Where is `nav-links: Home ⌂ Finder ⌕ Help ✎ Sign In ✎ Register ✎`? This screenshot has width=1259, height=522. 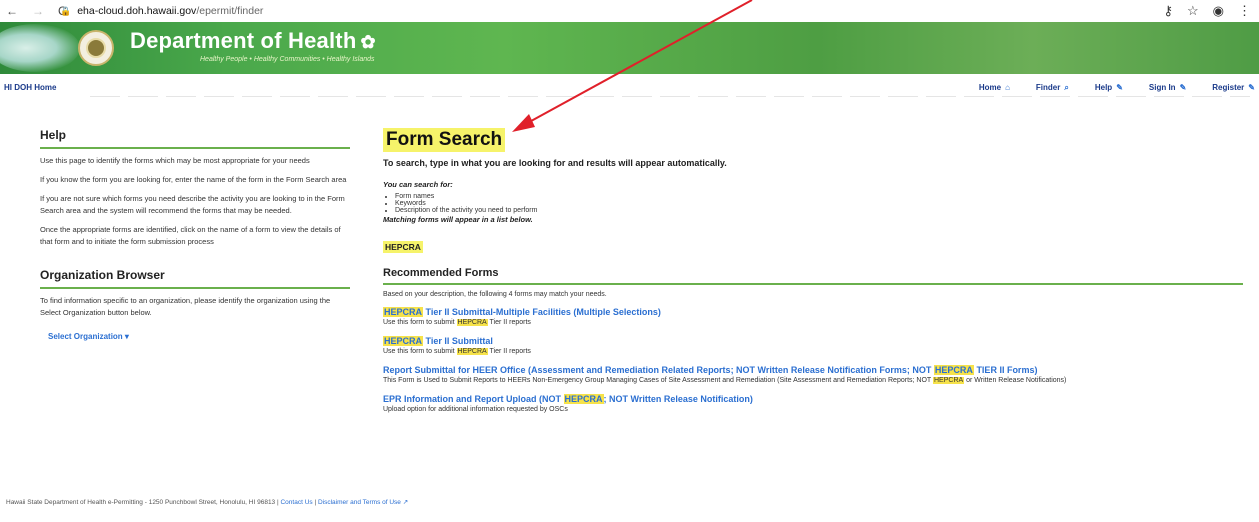 nav-links: Home ⌂ Finder ⌕ Help ✎ Sign In ✎ Register ✎ is located at coordinates (1117, 88).